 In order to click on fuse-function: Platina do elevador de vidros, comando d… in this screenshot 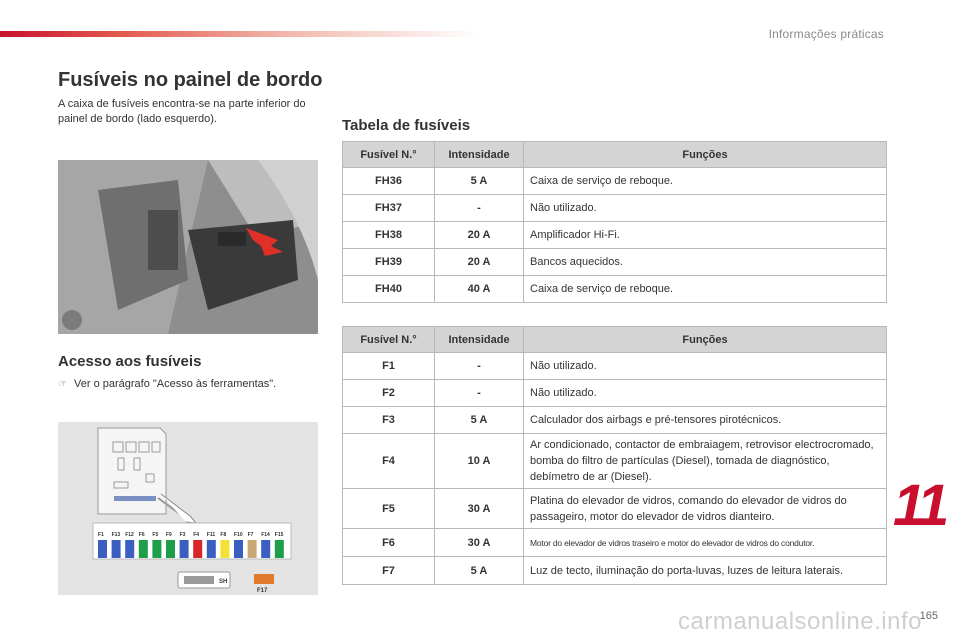, I will do `click(705, 508)`.